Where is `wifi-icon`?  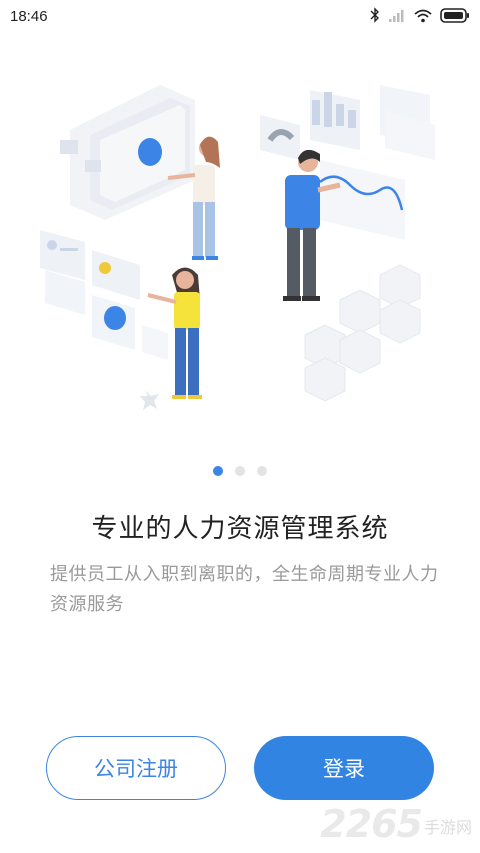
wifi-icon is located at coordinates (423, 17).